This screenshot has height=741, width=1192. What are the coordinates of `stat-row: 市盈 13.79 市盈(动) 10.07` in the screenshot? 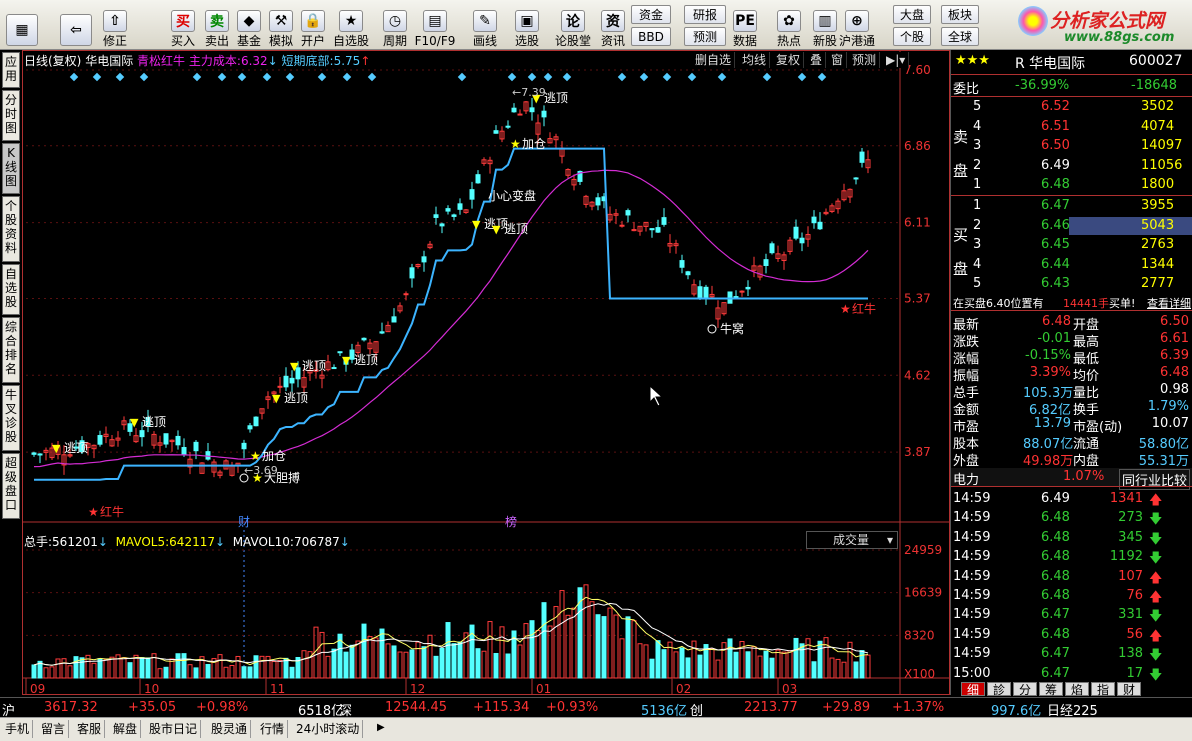 It's located at (1071, 425).